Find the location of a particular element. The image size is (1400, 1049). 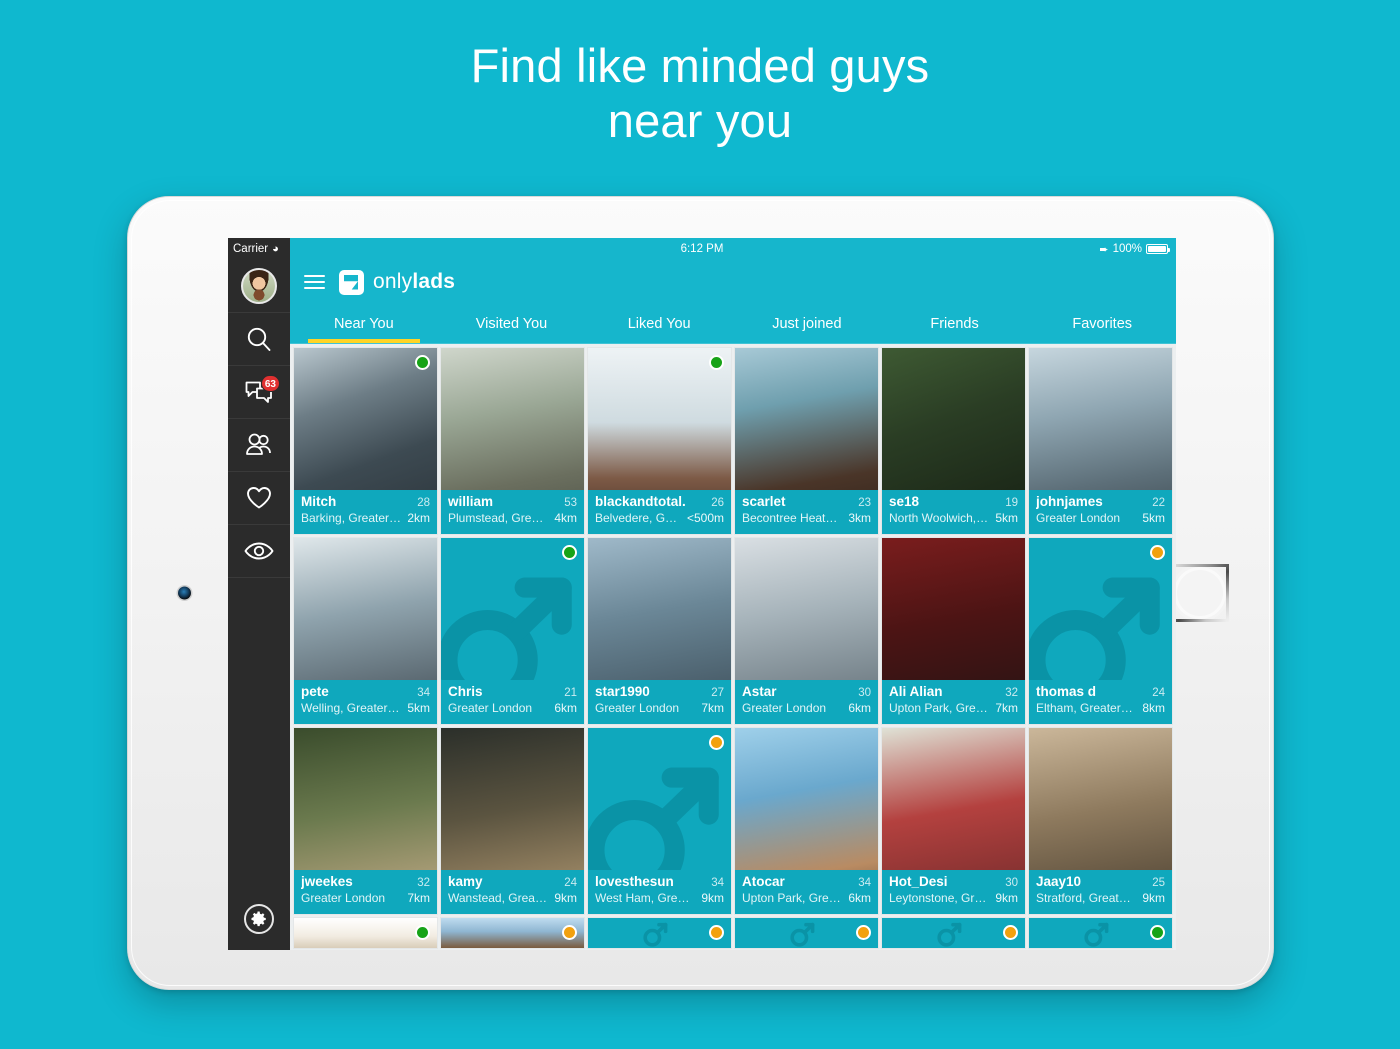

rail-item-settings is located at coordinates (259, 919).